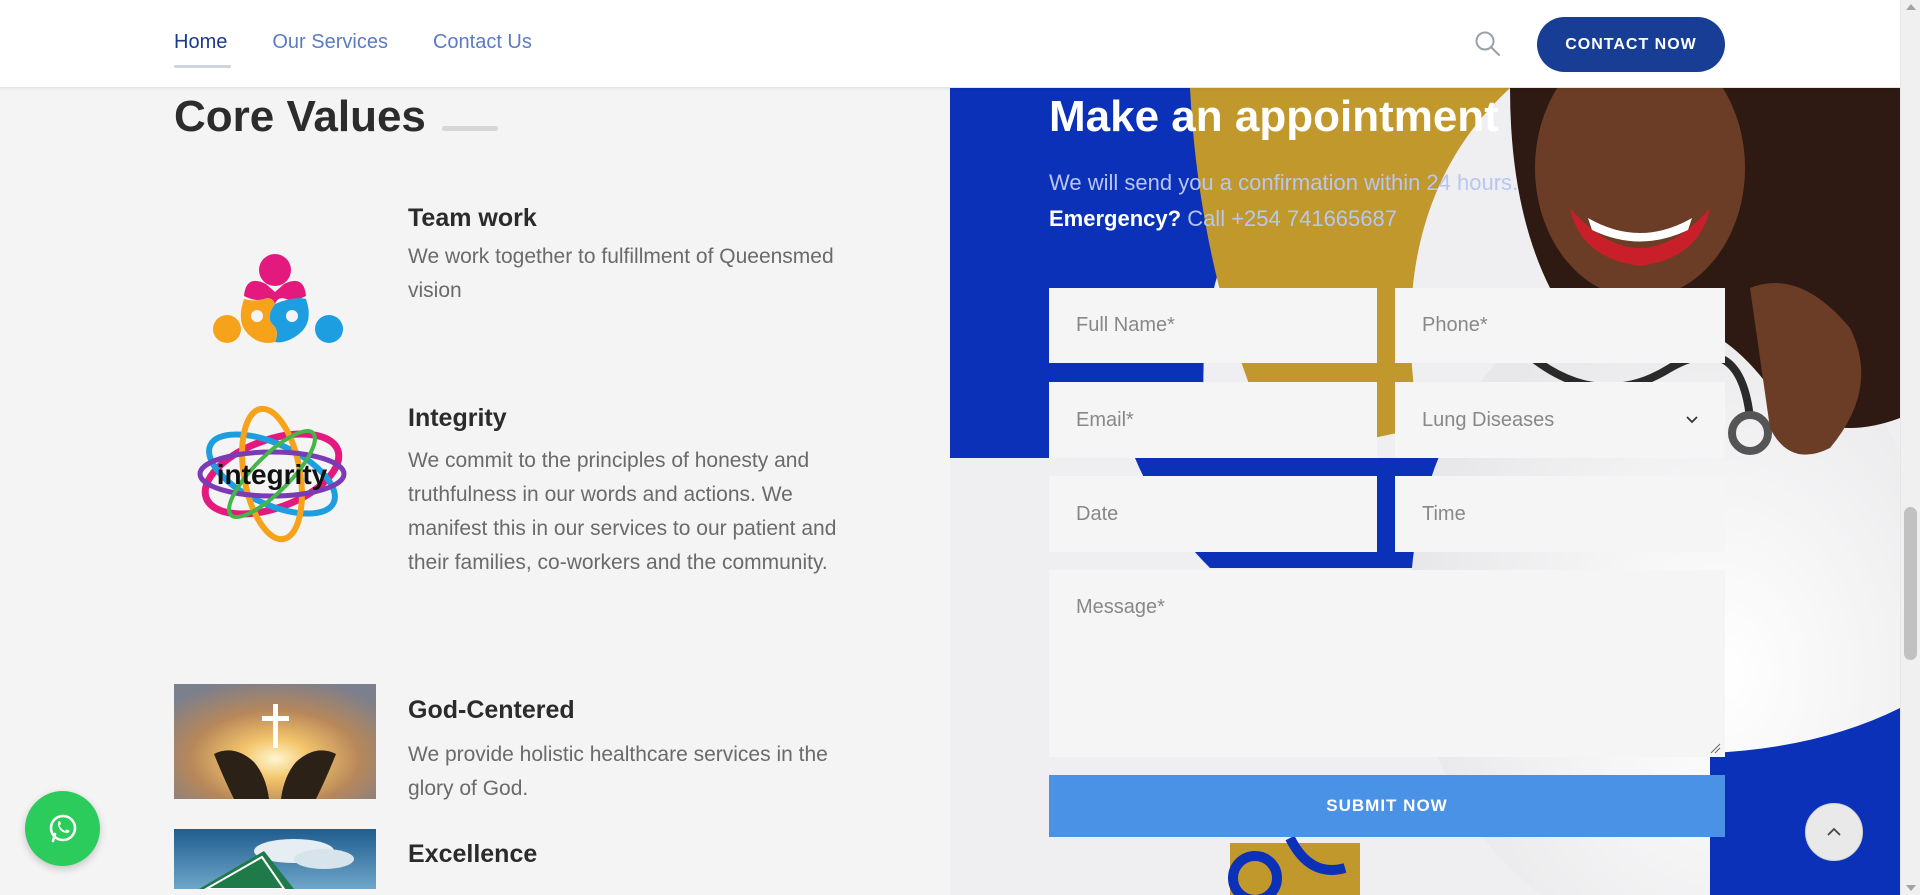 This screenshot has height=895, width=1920. Describe the element at coordinates (1910, 583) in the screenshot. I see `scroll-thumb` at that location.